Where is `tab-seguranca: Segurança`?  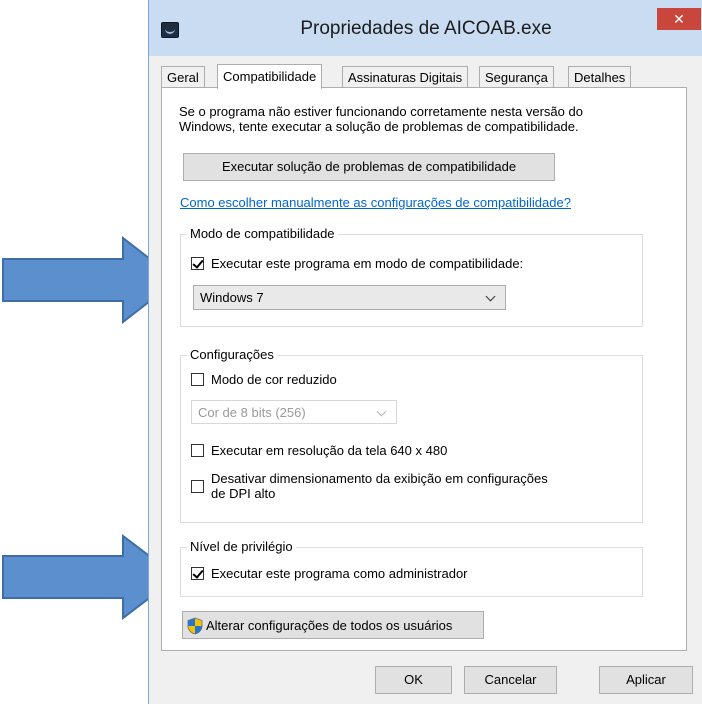 tab-seguranca: Segurança is located at coordinates (516, 76).